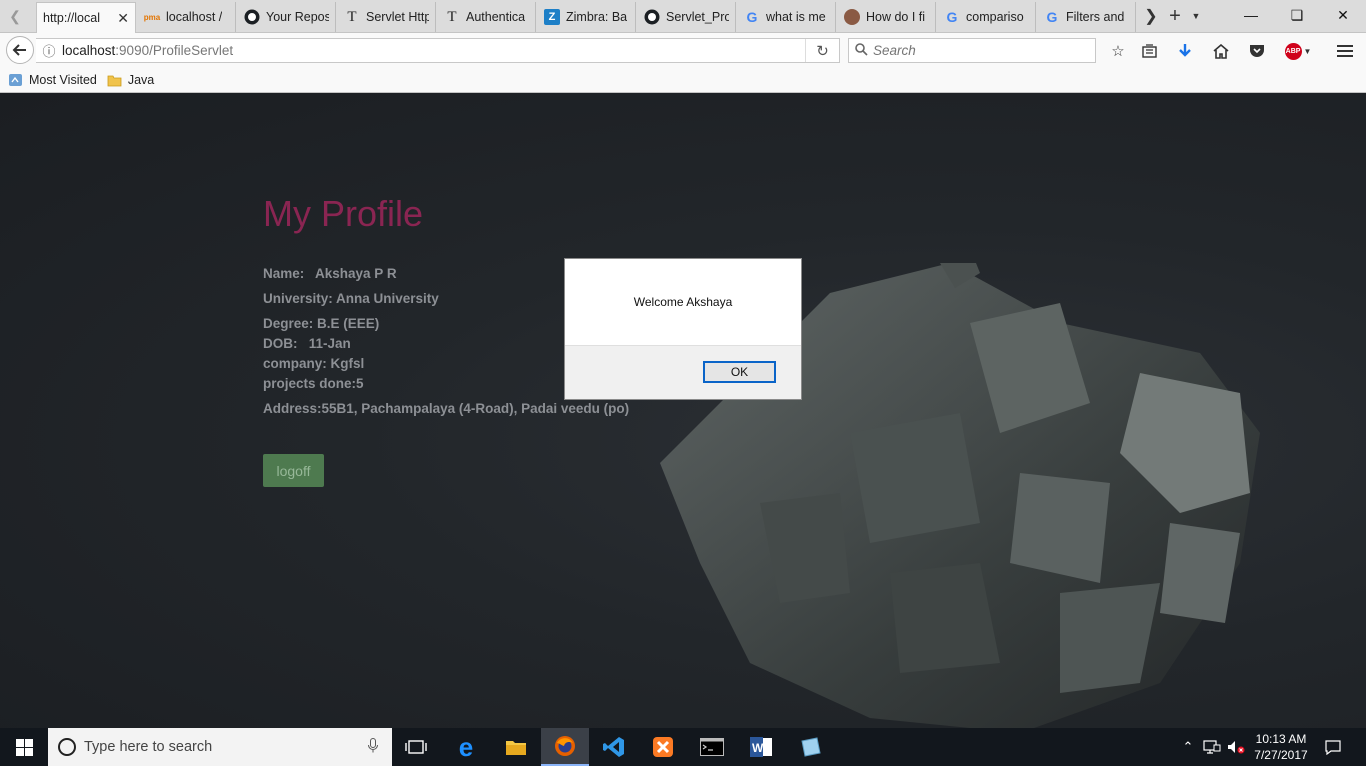  Describe the element at coordinates (663, 747) in the screenshot. I see `xampp-icon` at that location.